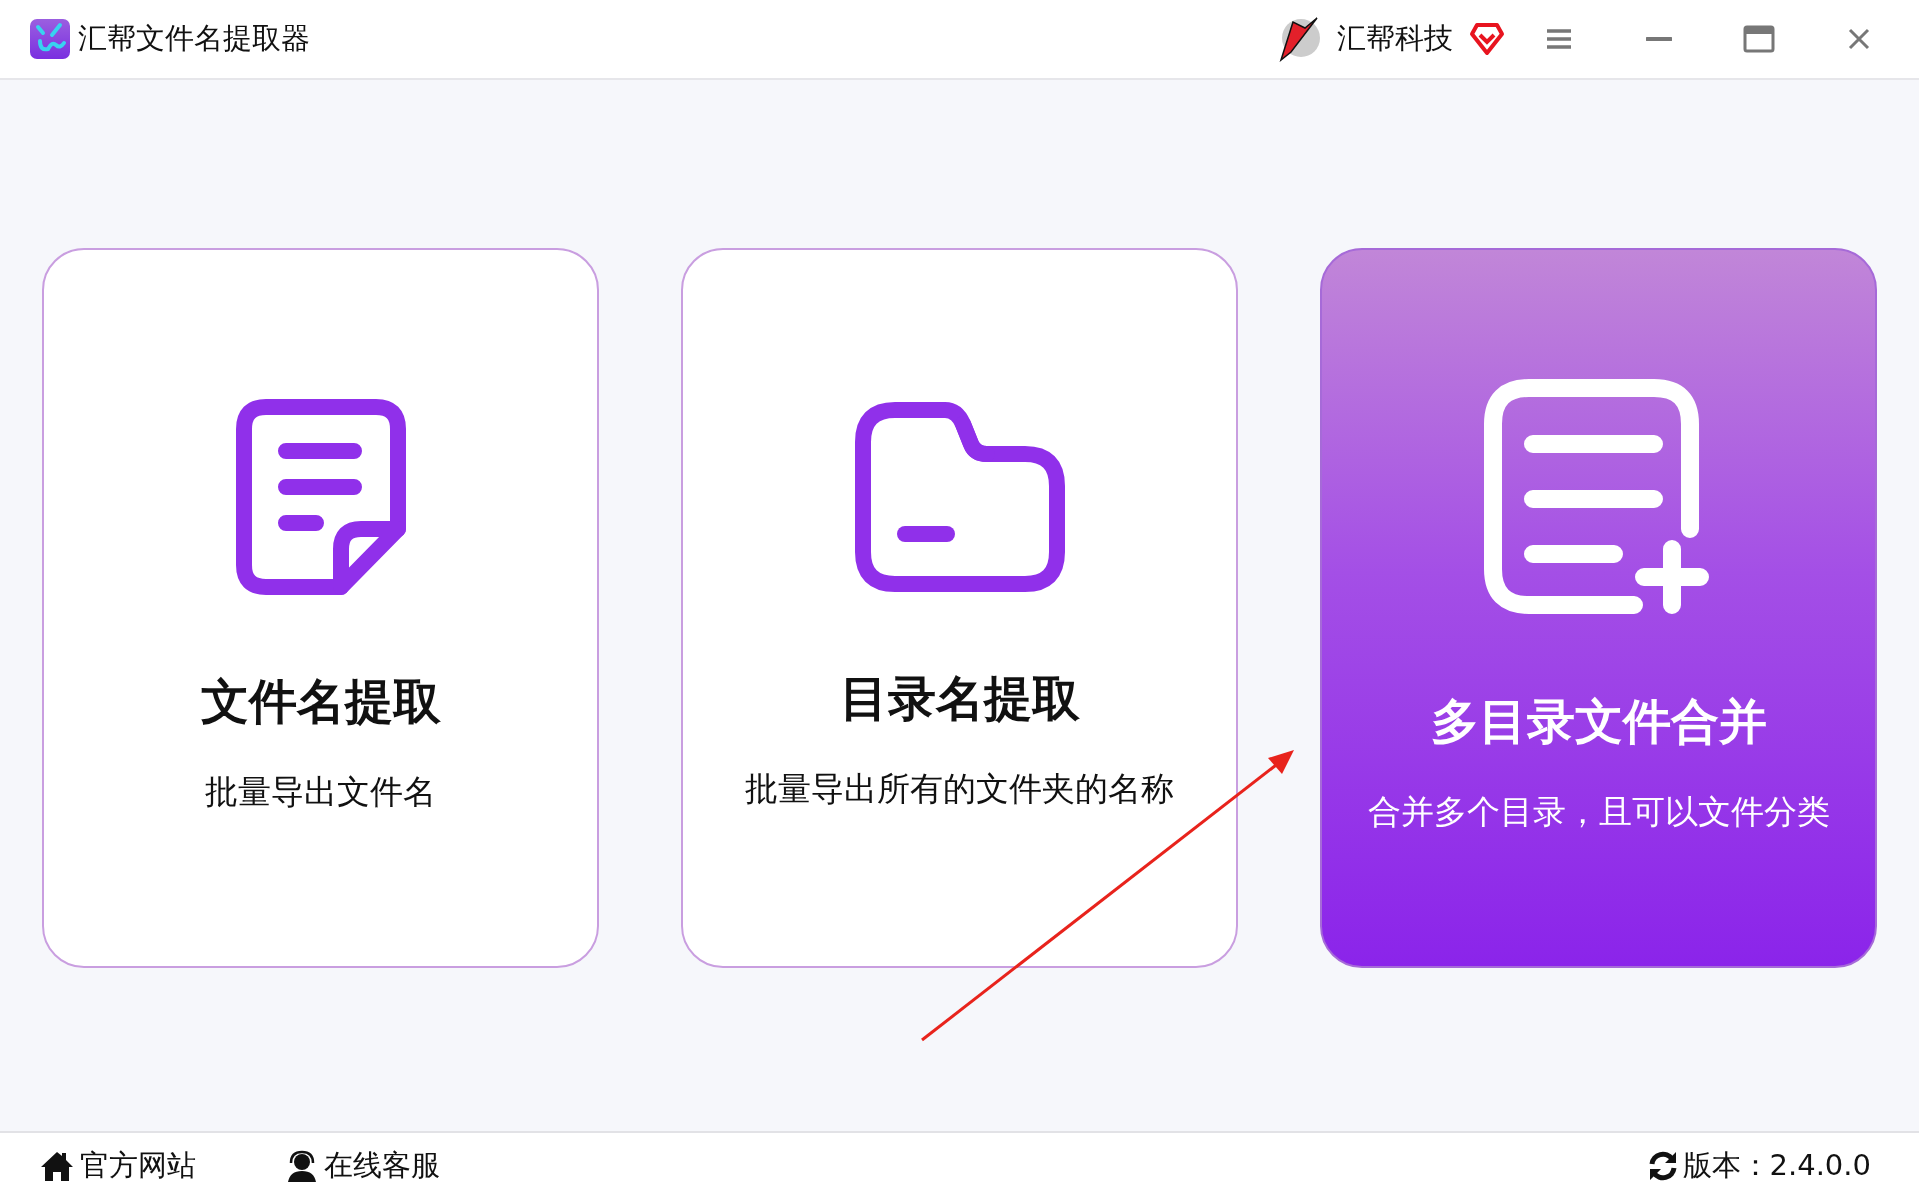 The width and height of the screenshot is (1919, 1199). Describe the element at coordinates (959, 497) in the screenshot. I see `folder-icon` at that location.